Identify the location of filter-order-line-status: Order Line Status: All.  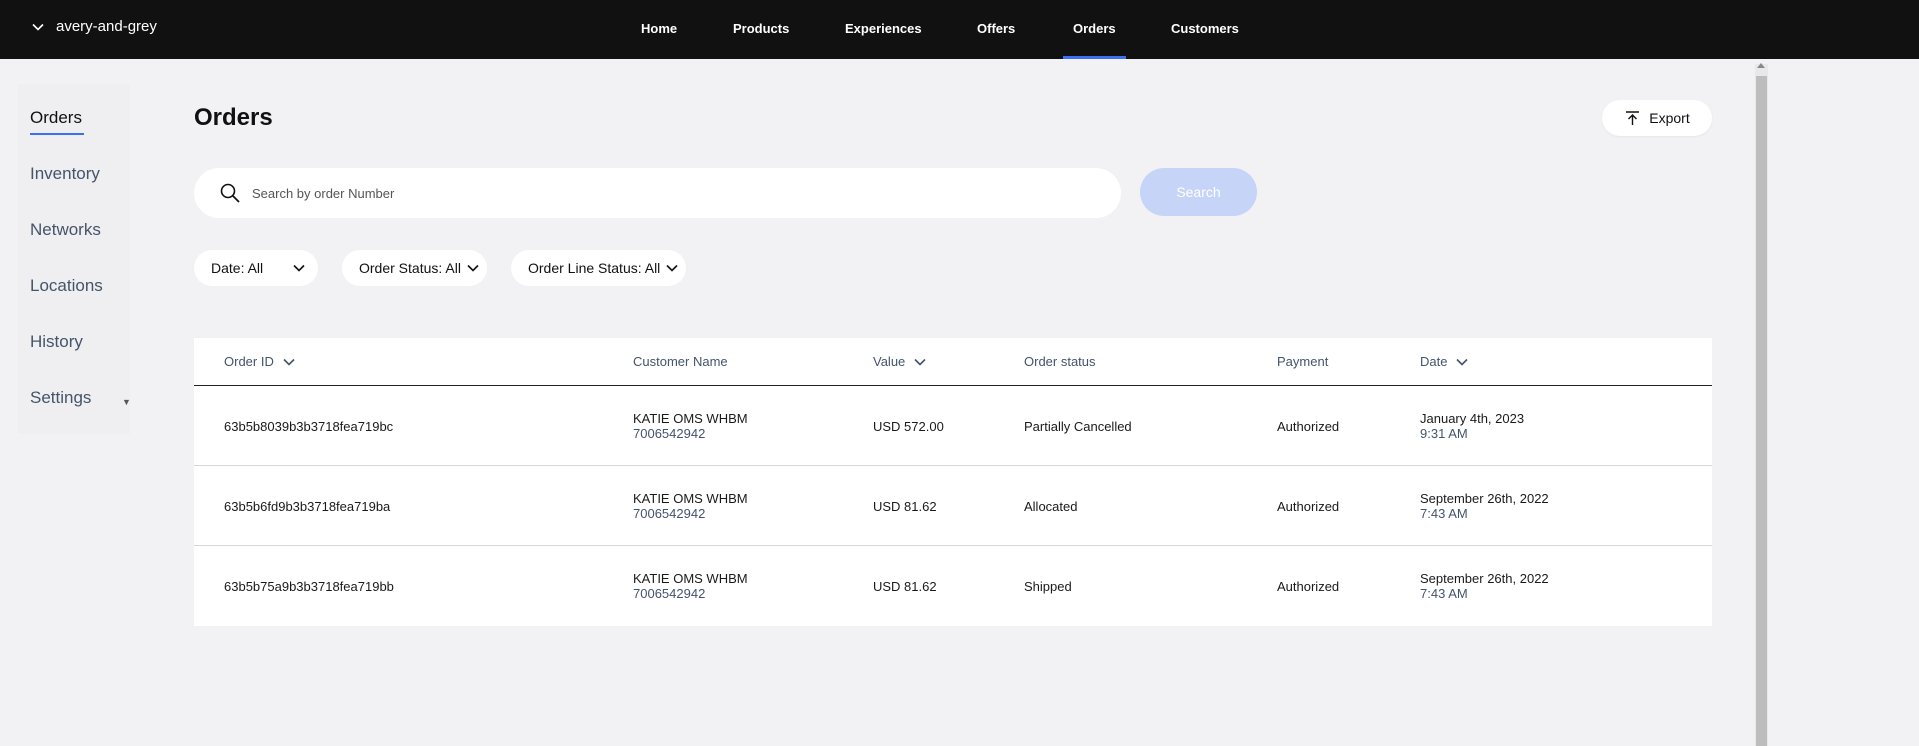
(598, 268).